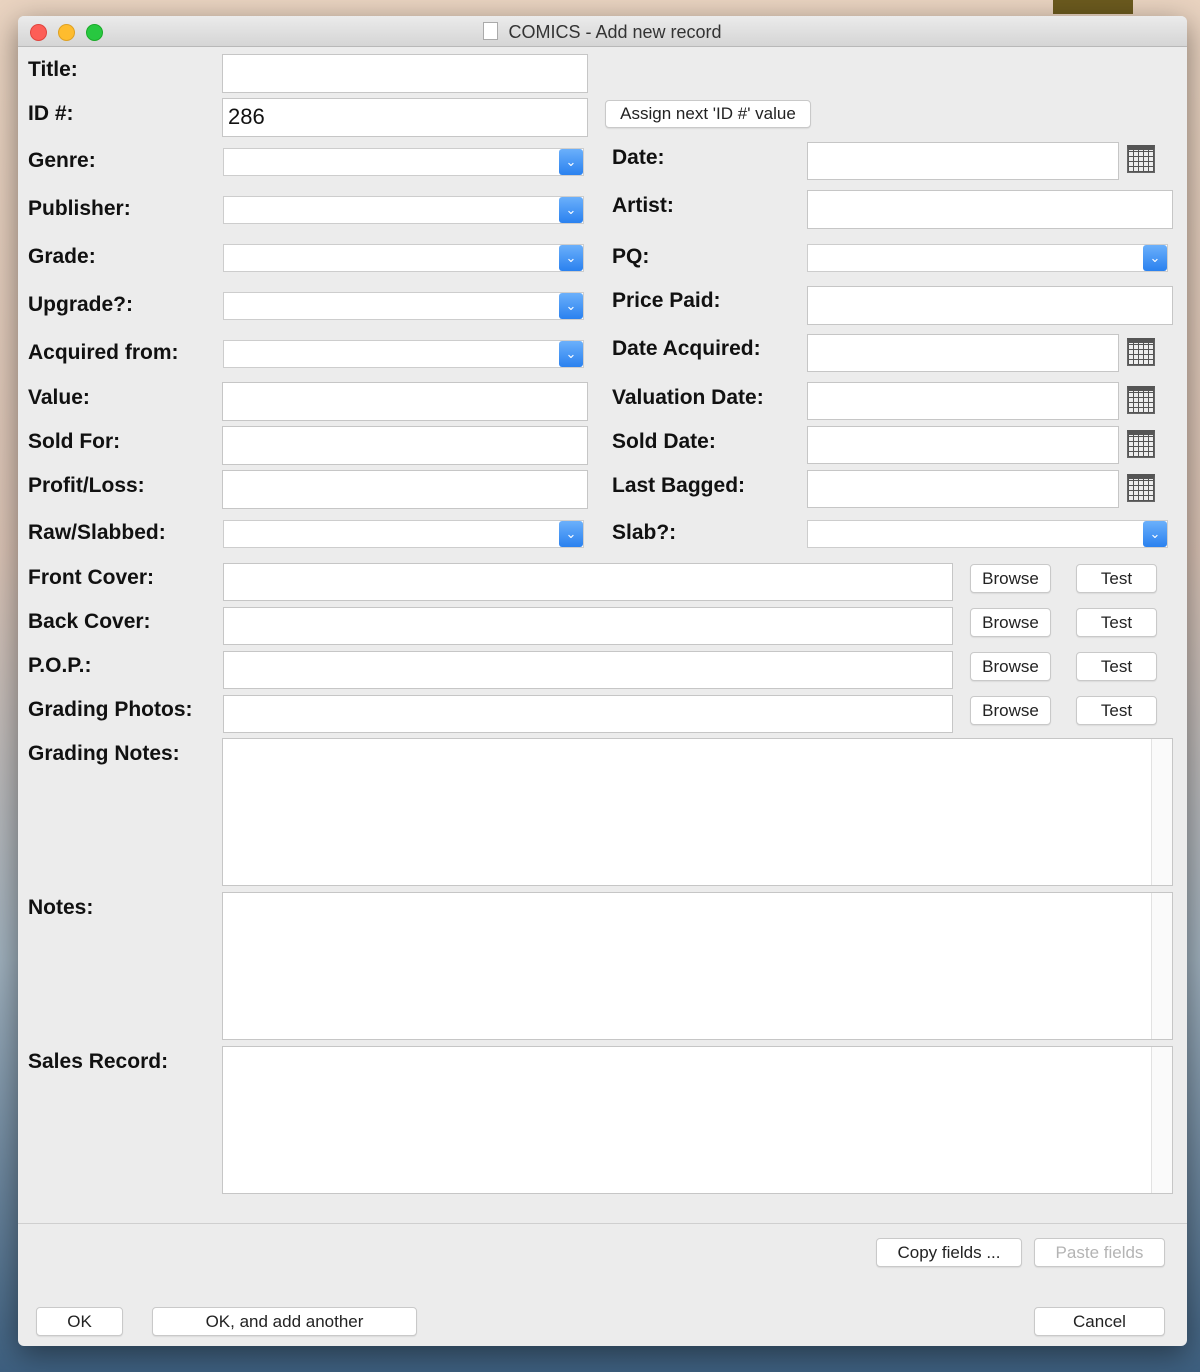  Describe the element at coordinates (405, 73) in the screenshot. I see `title-field` at that location.